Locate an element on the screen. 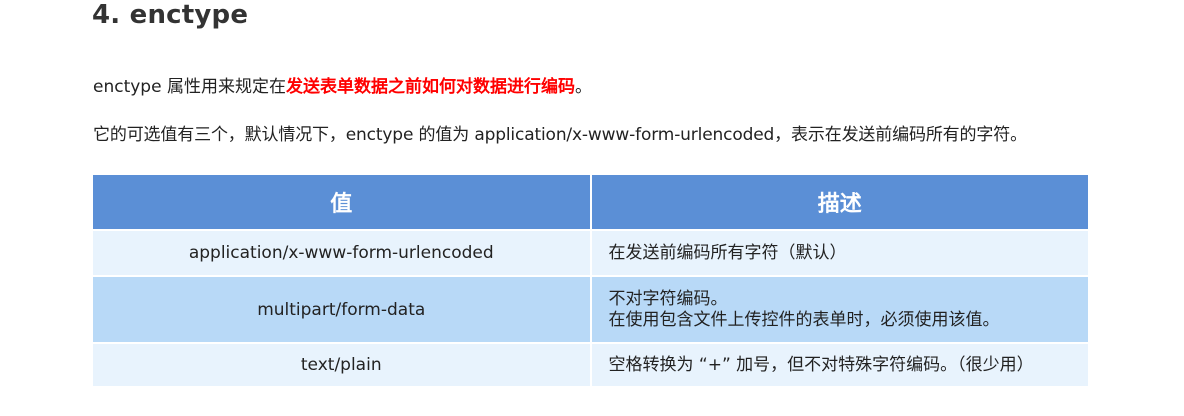  section-heading: 4. enctype is located at coordinates (170, 15).